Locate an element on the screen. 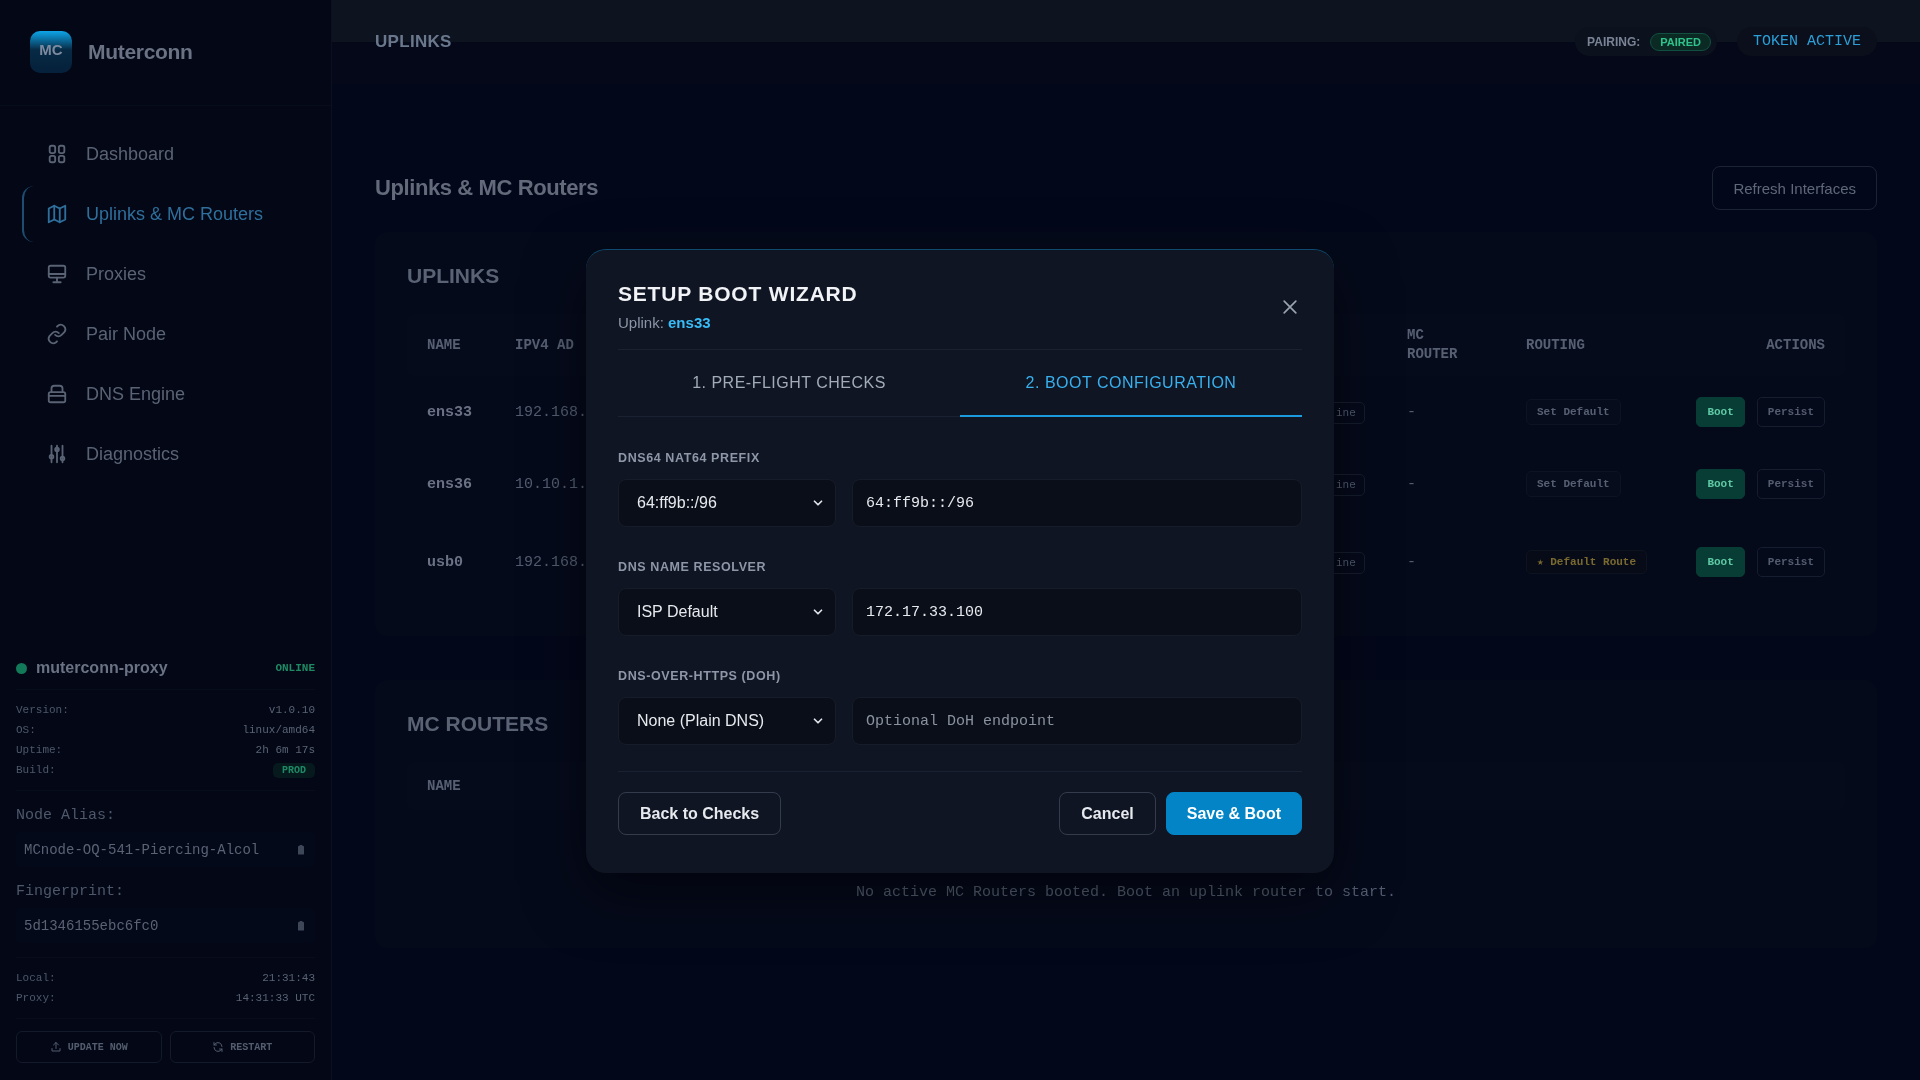 This screenshot has height=1080, width=1920. dropdown: None (Plain DNS) is located at coordinates (727, 721).